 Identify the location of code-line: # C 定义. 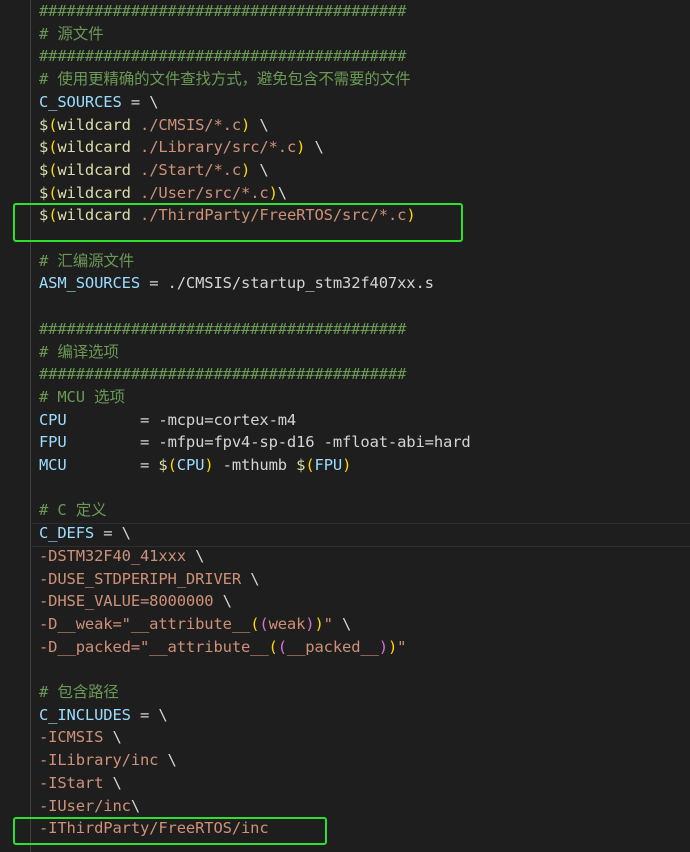
(73, 510).